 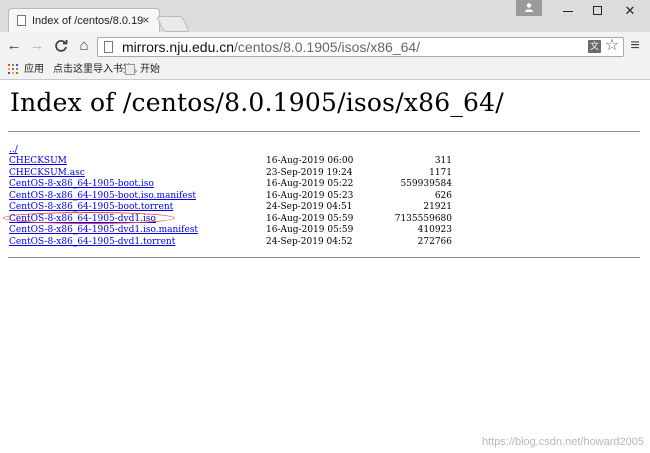 What do you see at coordinates (325, 70) in the screenshot?
I see `bookmarks-bar: 应用 点击这里导入书签。 开始` at bounding box center [325, 70].